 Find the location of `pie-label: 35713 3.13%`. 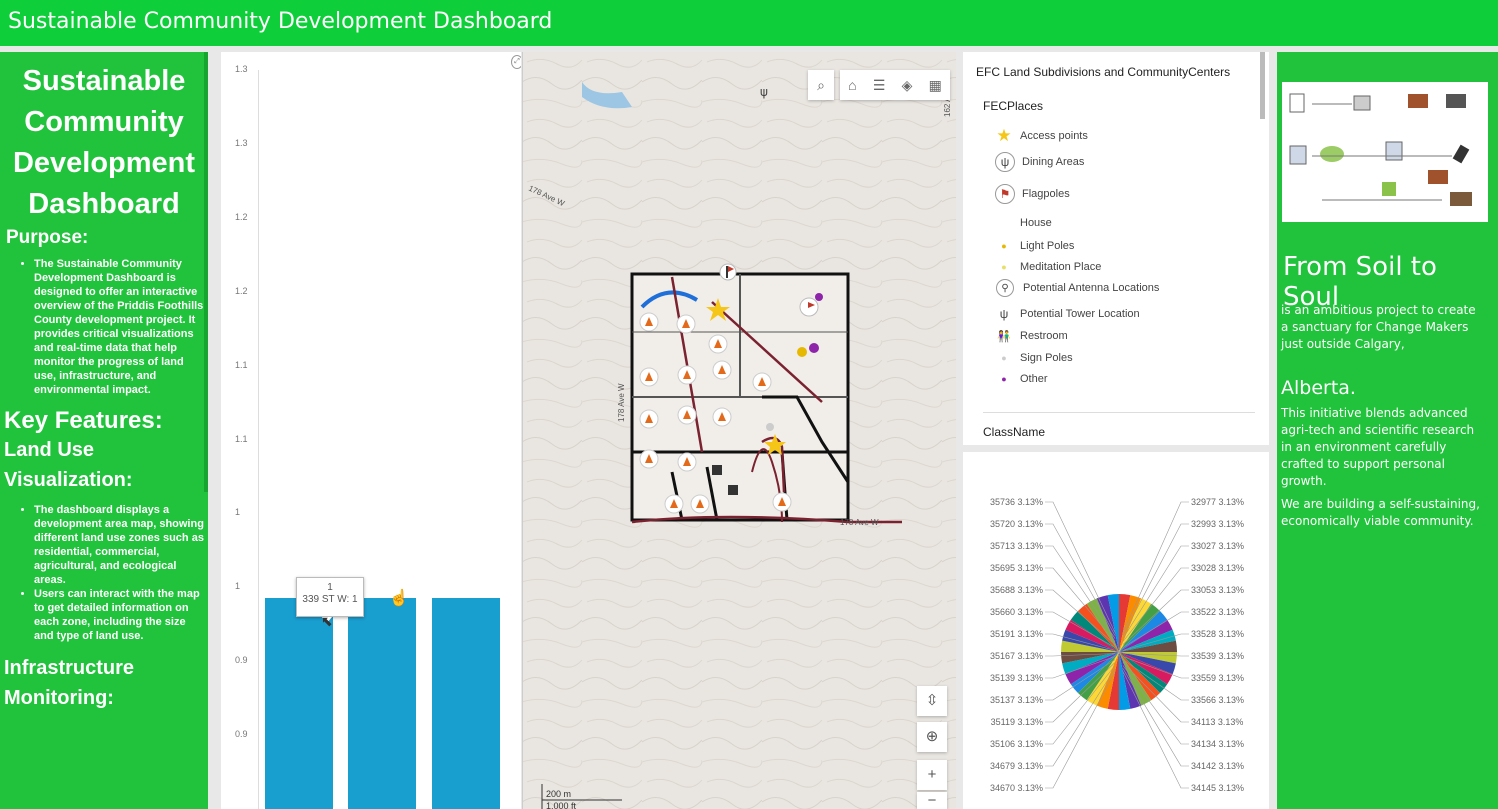

pie-label: 35713 3.13% is located at coordinates (1016, 546).